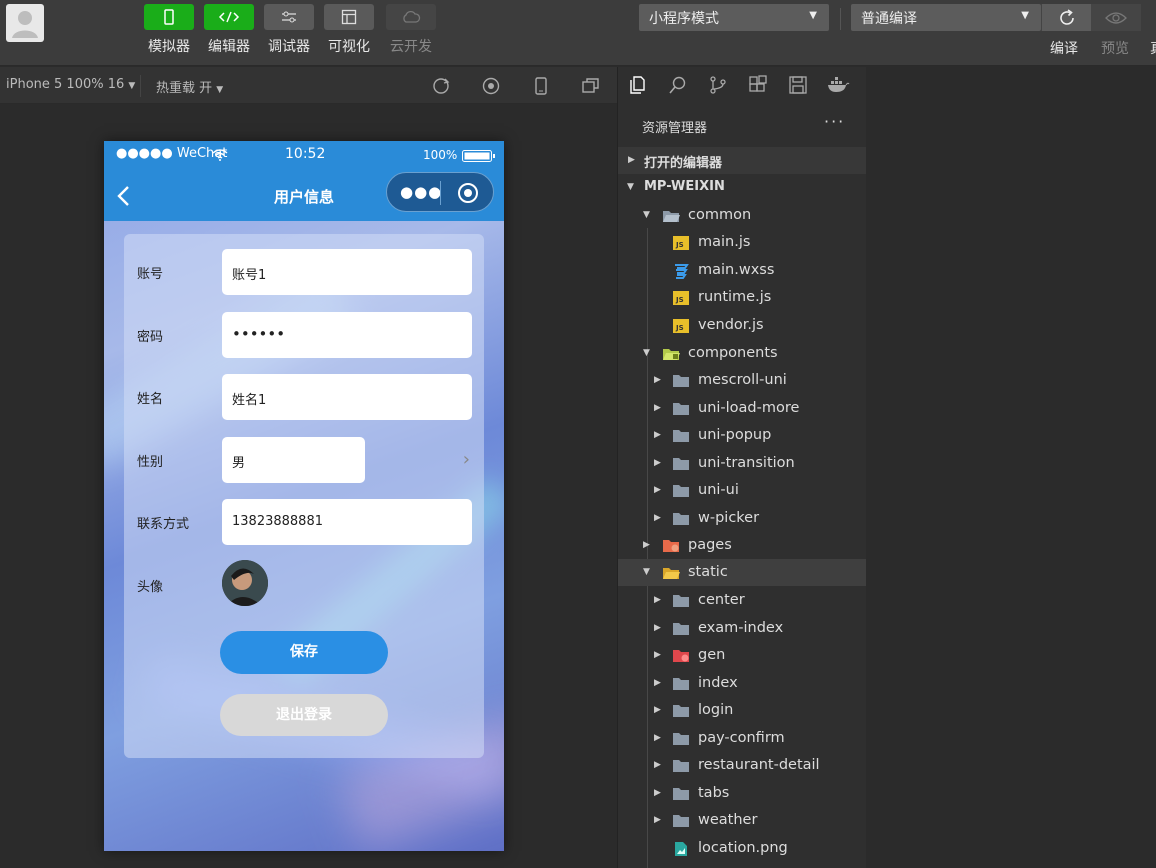 Image resolution: width=1156 pixels, height=868 pixels. Describe the element at coordinates (293, 460) in the screenshot. I see `gender-picker: 男` at that location.